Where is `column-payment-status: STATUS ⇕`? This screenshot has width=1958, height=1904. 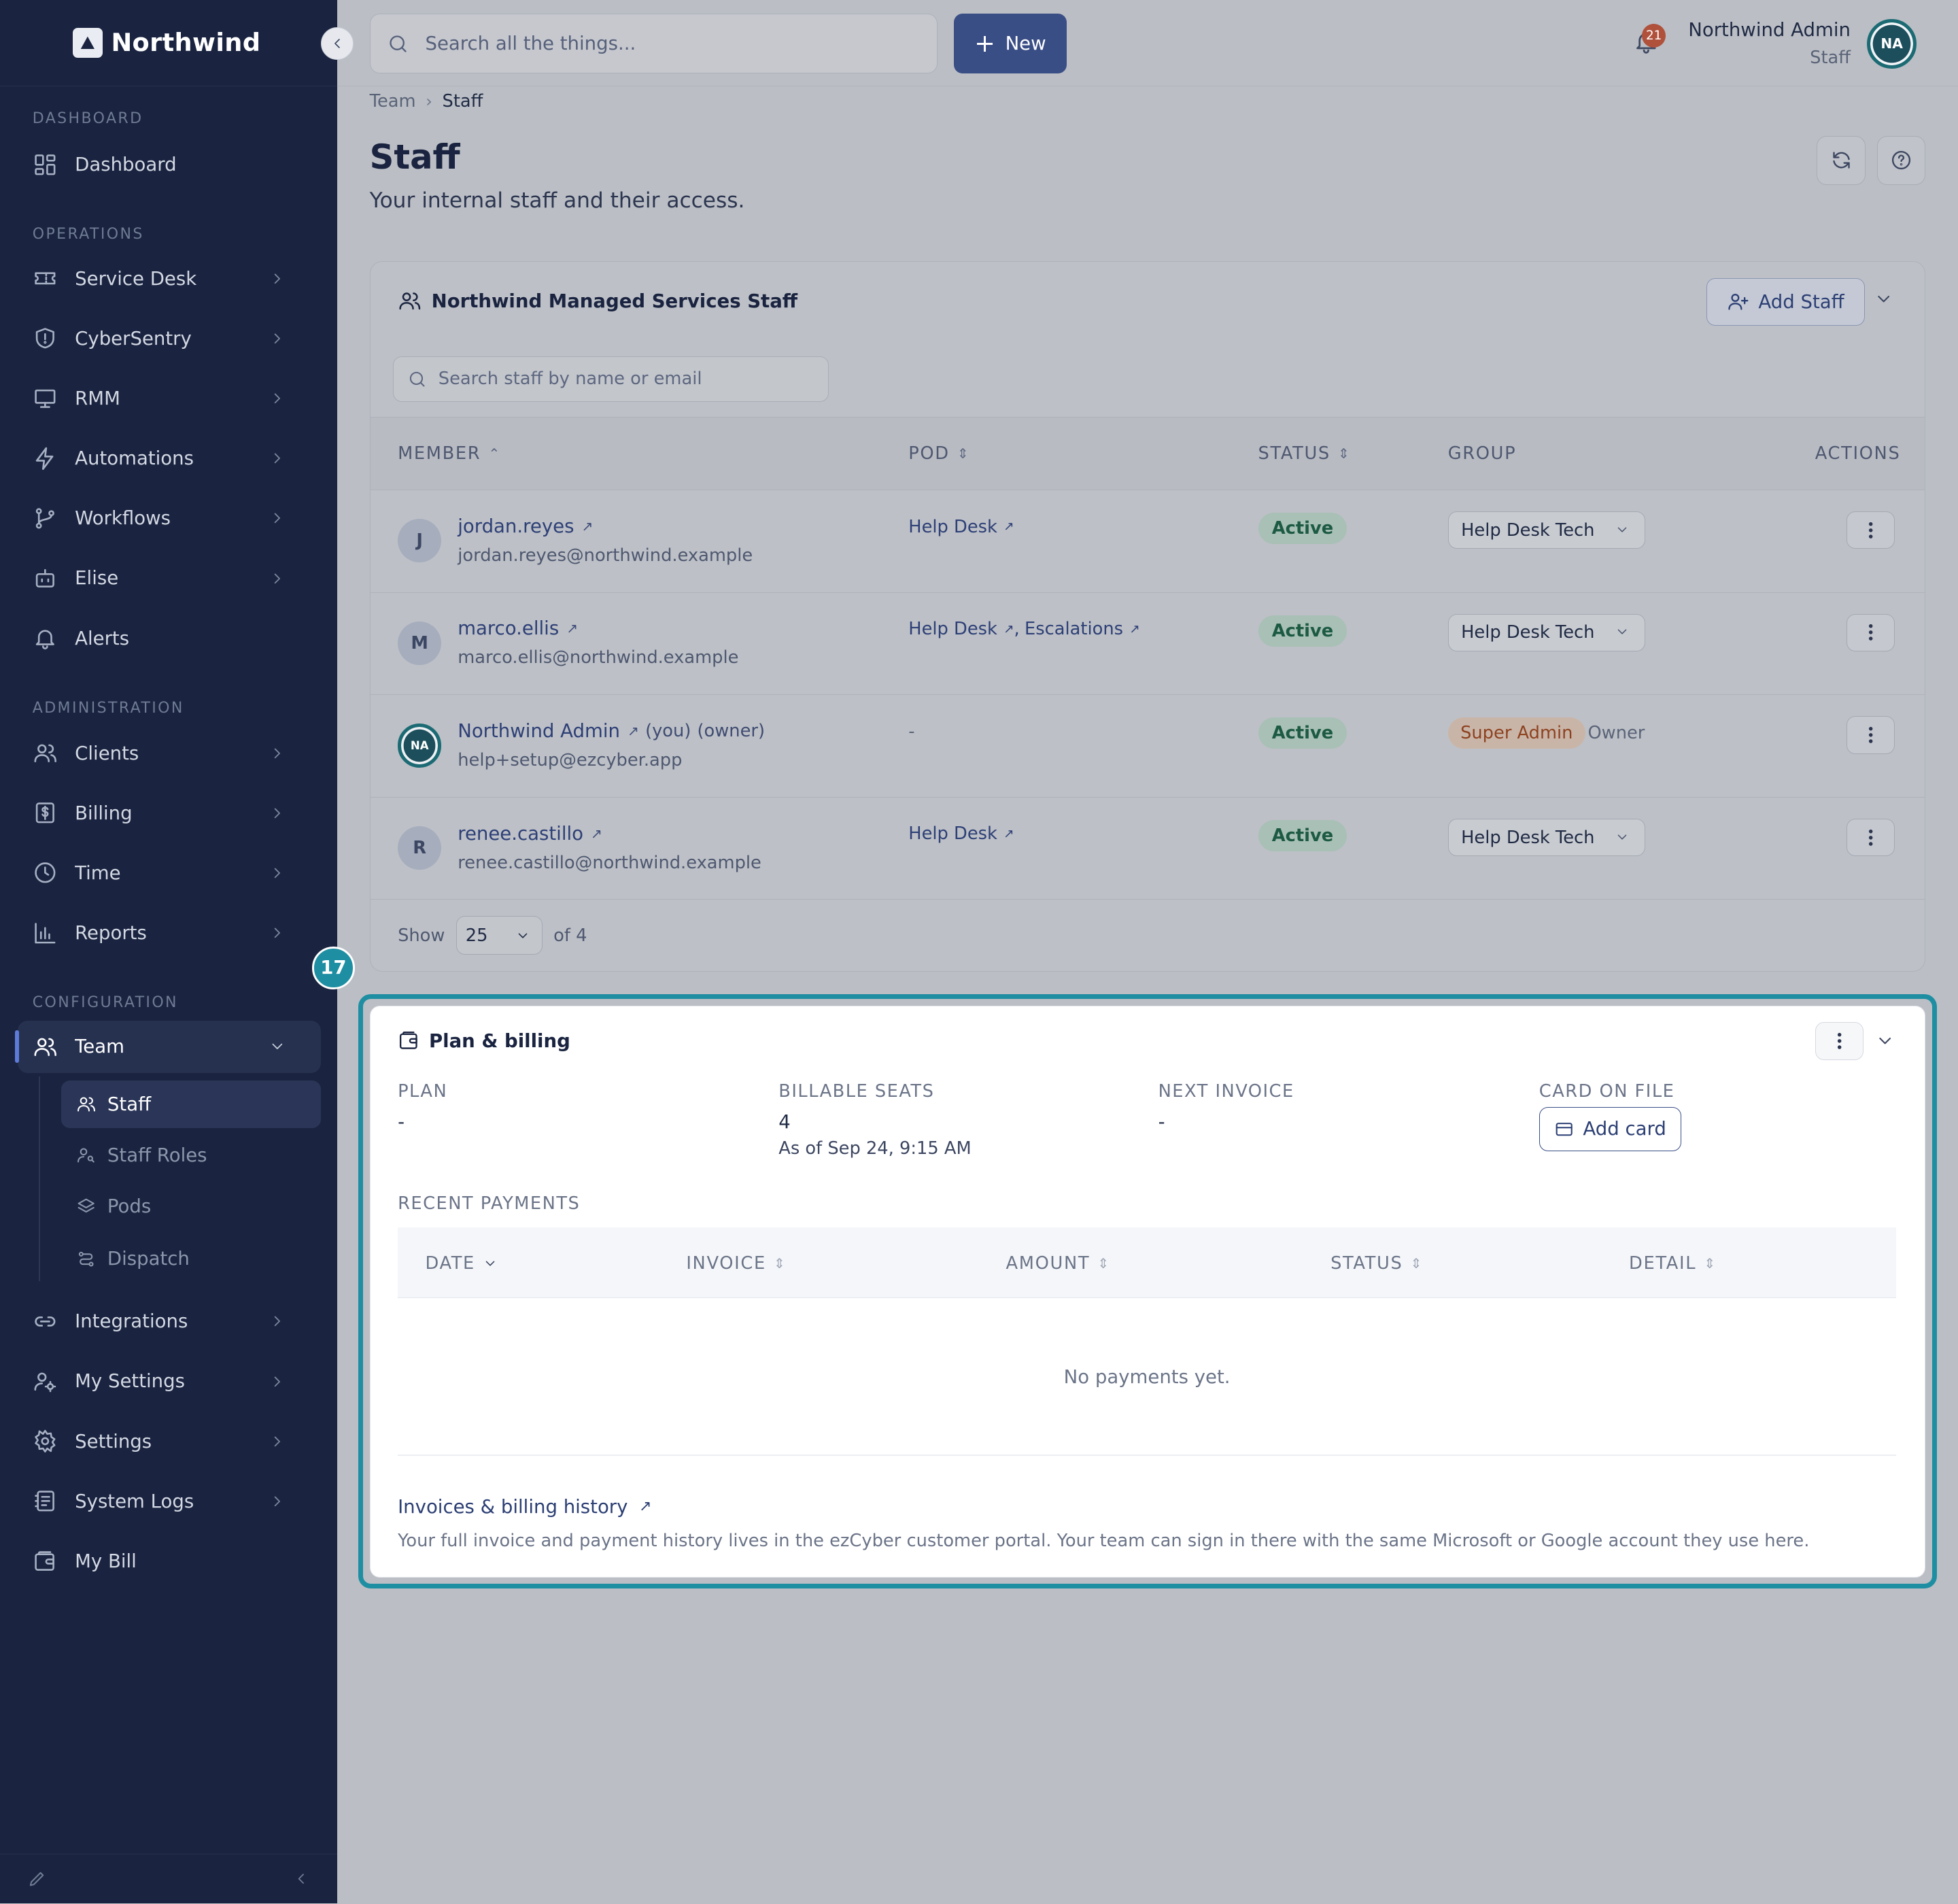 column-payment-status: STATUS ⇕ is located at coordinates (1376, 1264).